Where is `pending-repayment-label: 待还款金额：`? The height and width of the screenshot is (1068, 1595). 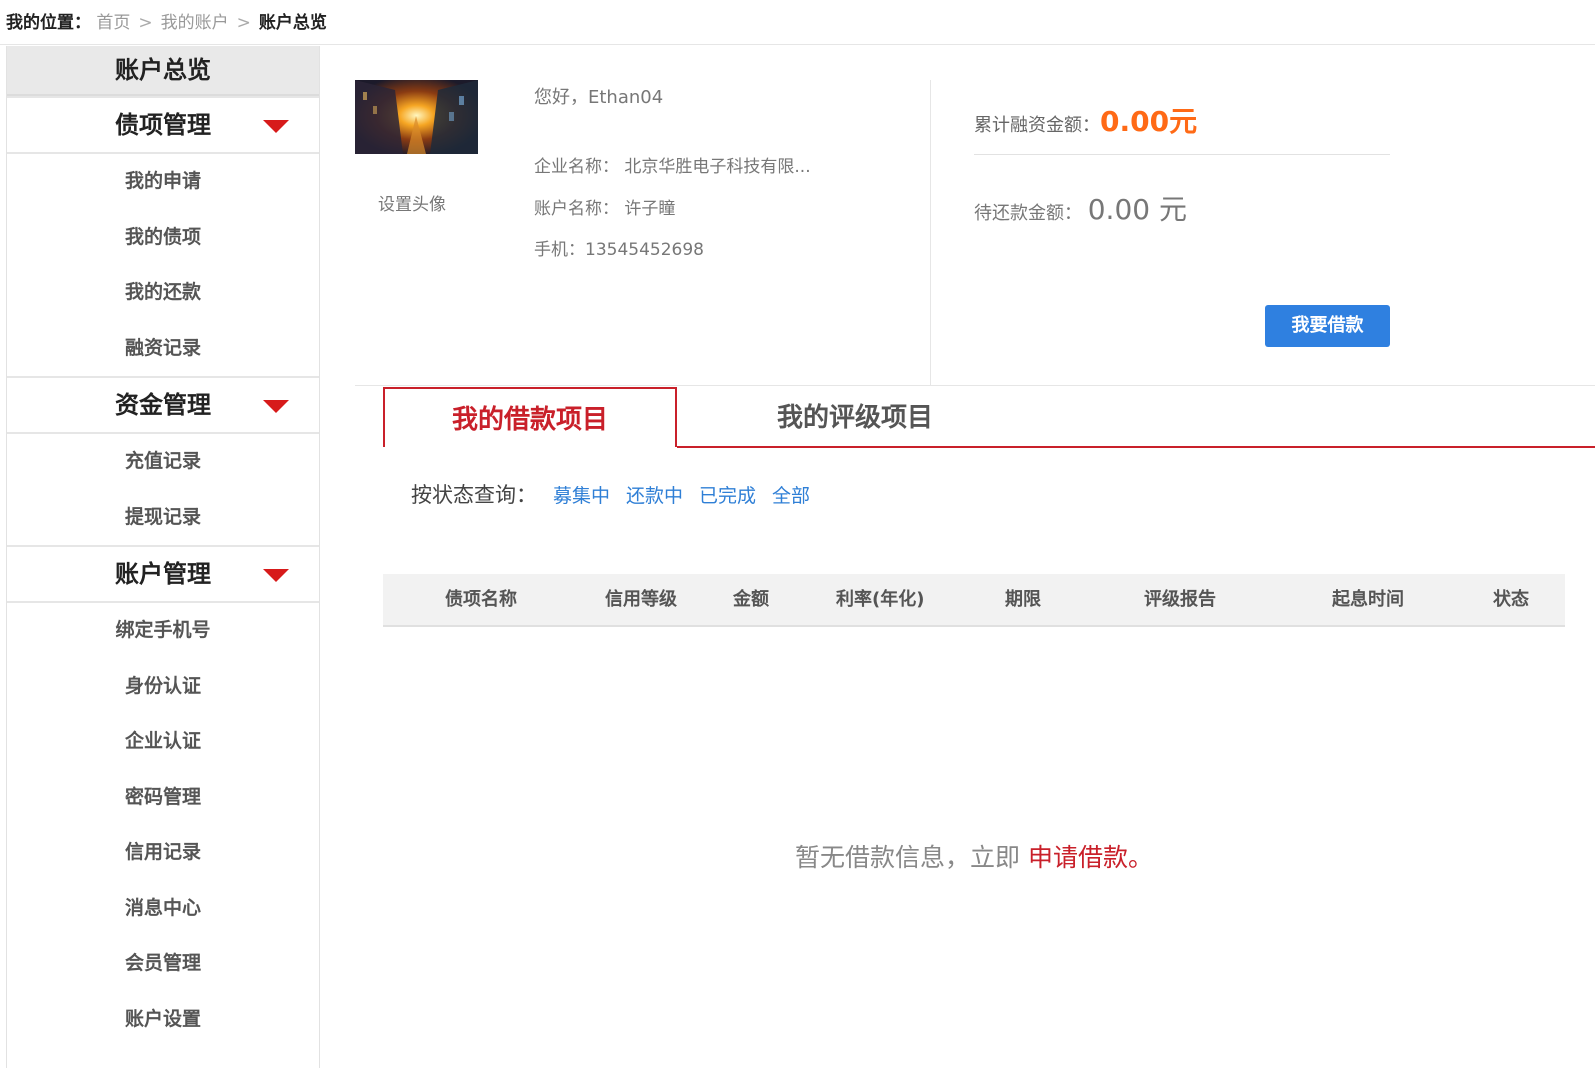 pending-repayment-label: 待还款金额： is located at coordinates (1028, 213).